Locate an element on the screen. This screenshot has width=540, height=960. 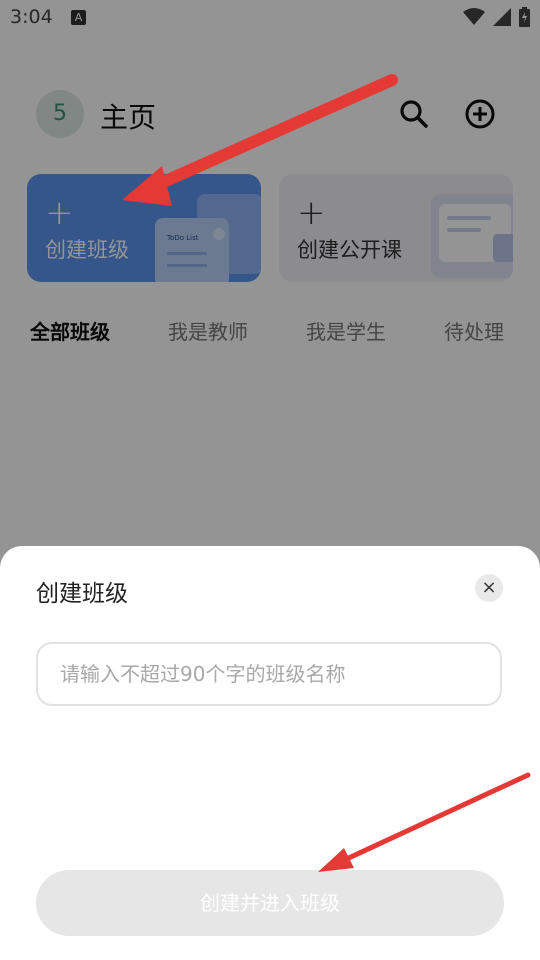
close-icon: × is located at coordinates (489, 588).